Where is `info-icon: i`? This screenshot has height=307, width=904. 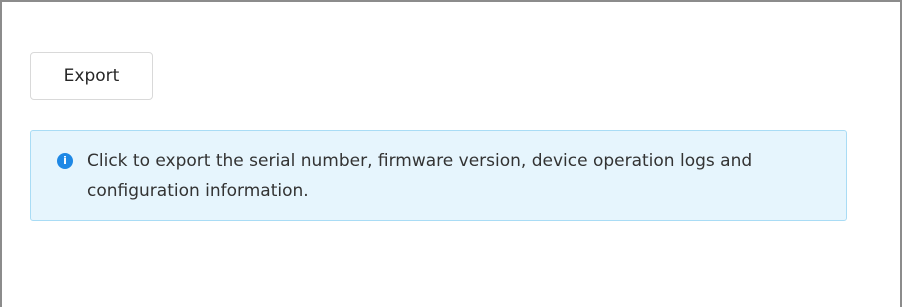 info-icon: i is located at coordinates (65, 161).